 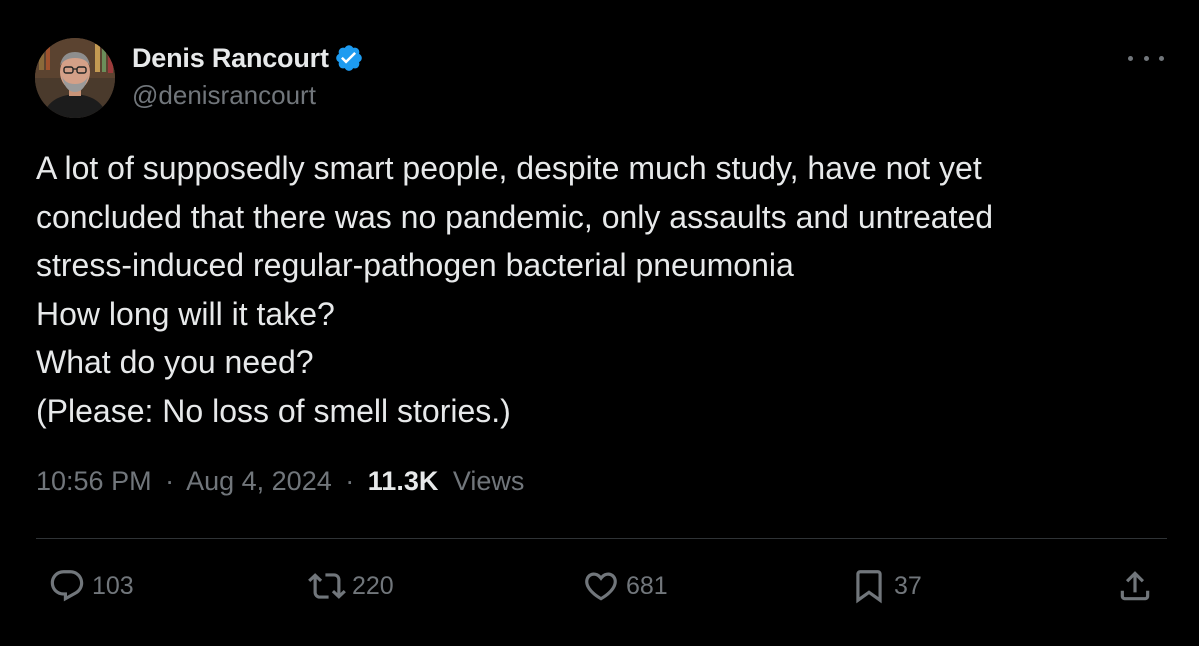 I want to click on like-button: 681, so click(x=625, y=586).